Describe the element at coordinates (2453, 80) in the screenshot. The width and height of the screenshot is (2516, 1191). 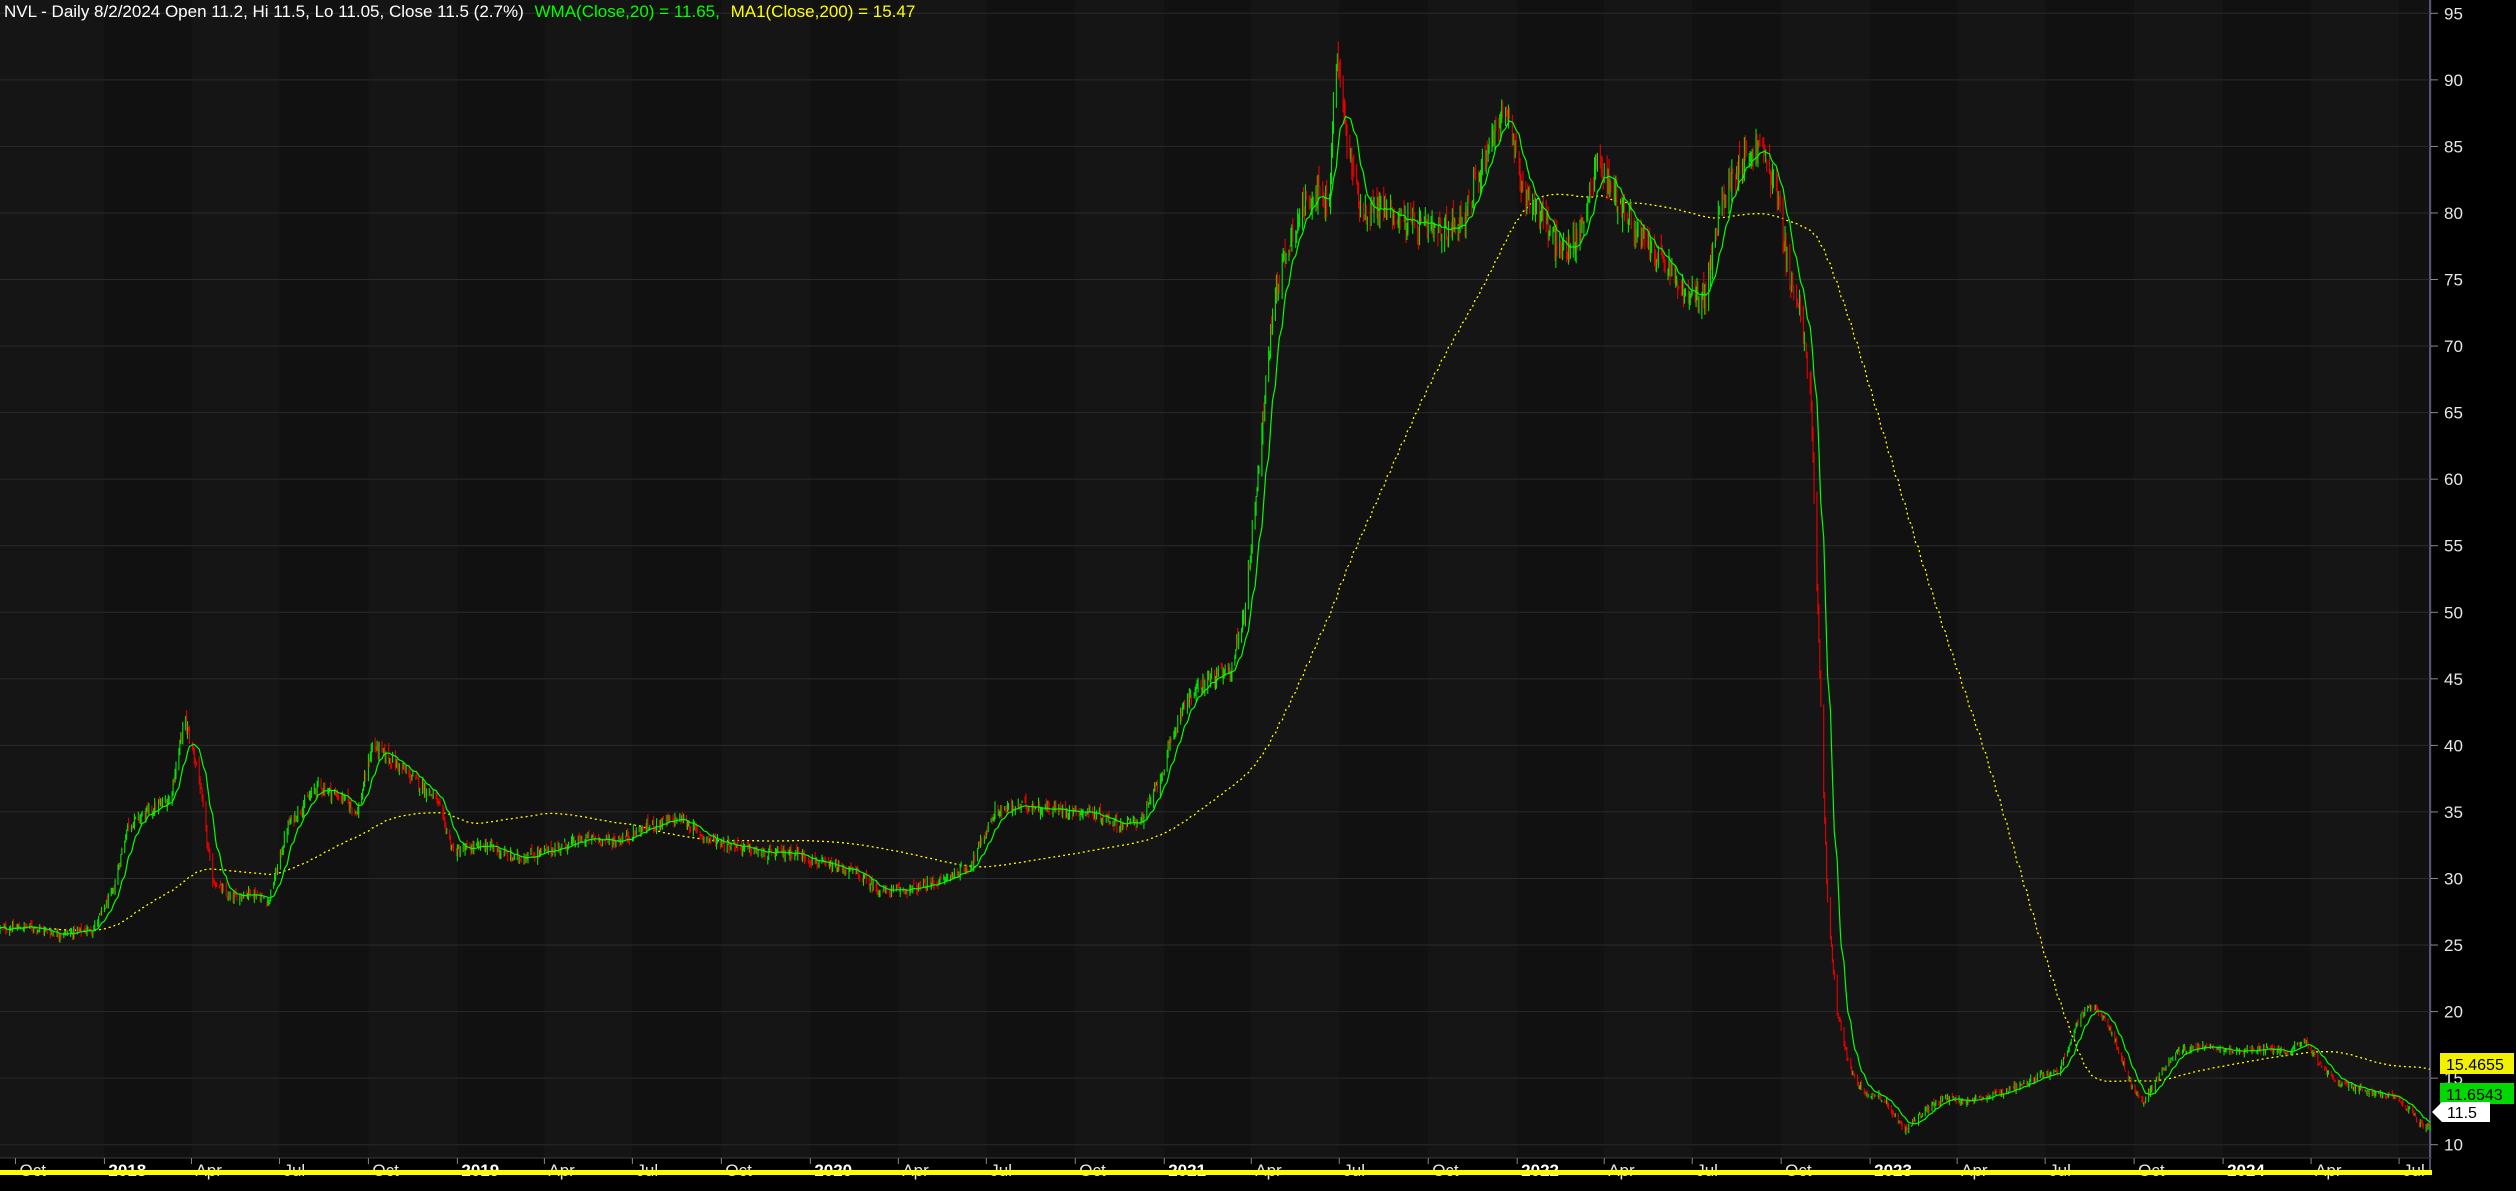
I see `y-tick-label: 90` at that location.